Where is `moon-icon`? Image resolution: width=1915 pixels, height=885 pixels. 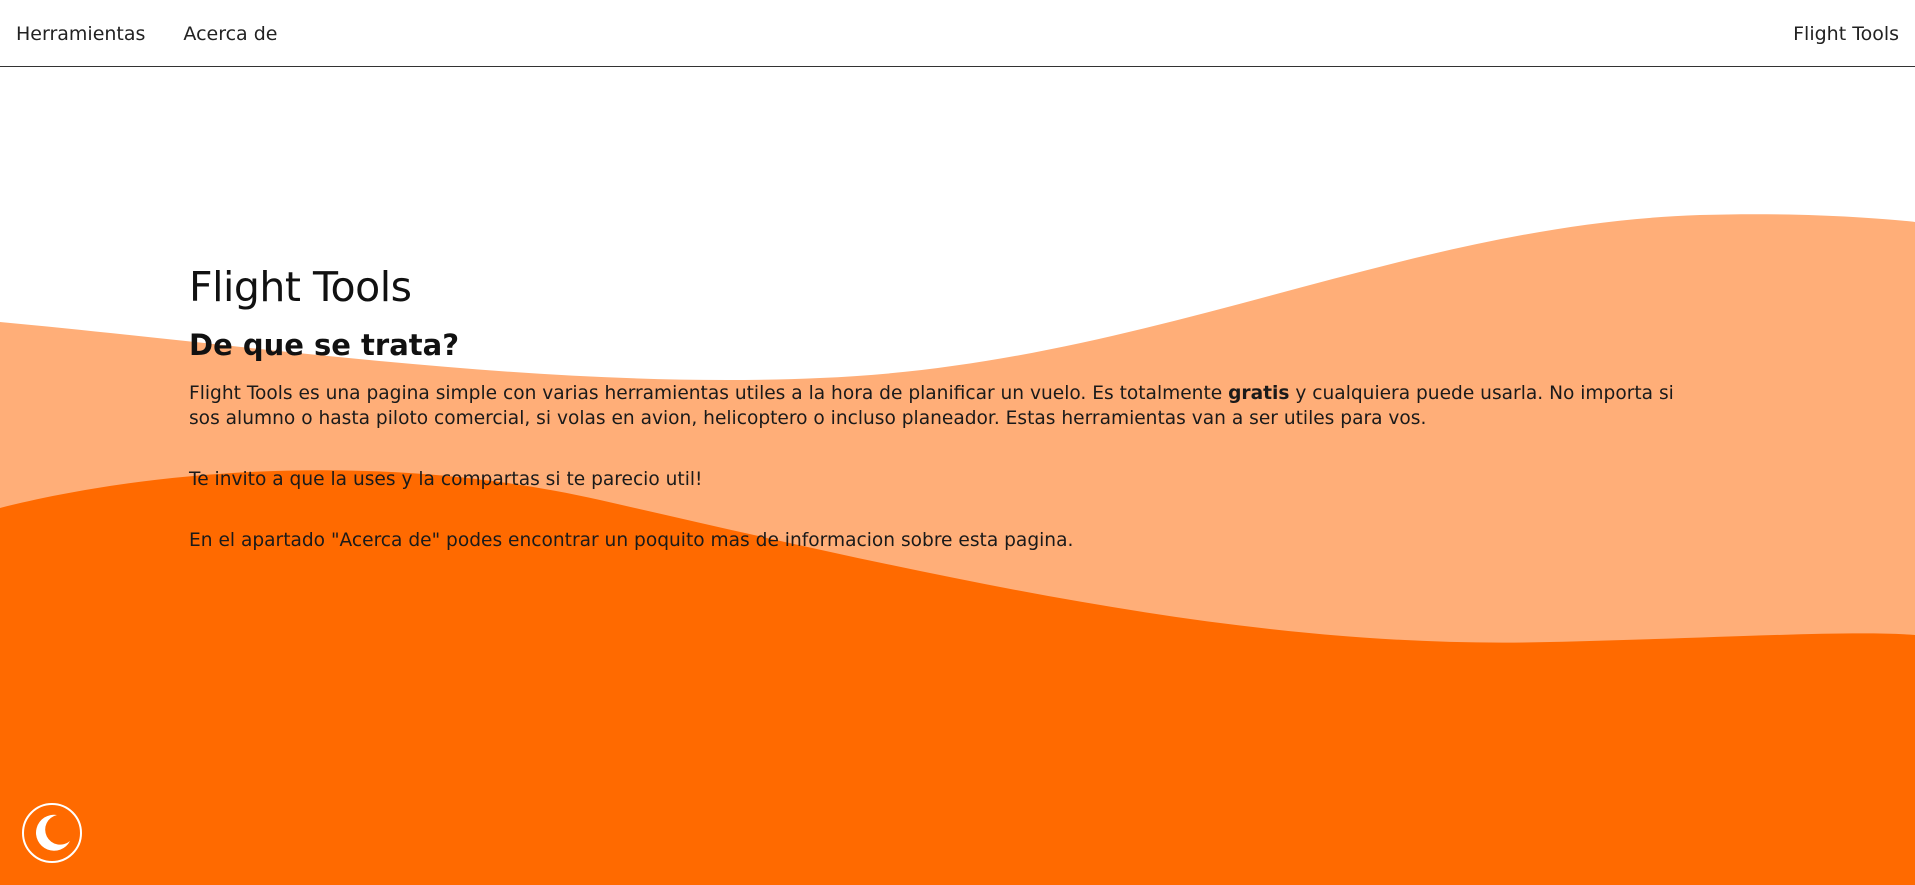 moon-icon is located at coordinates (53, 832).